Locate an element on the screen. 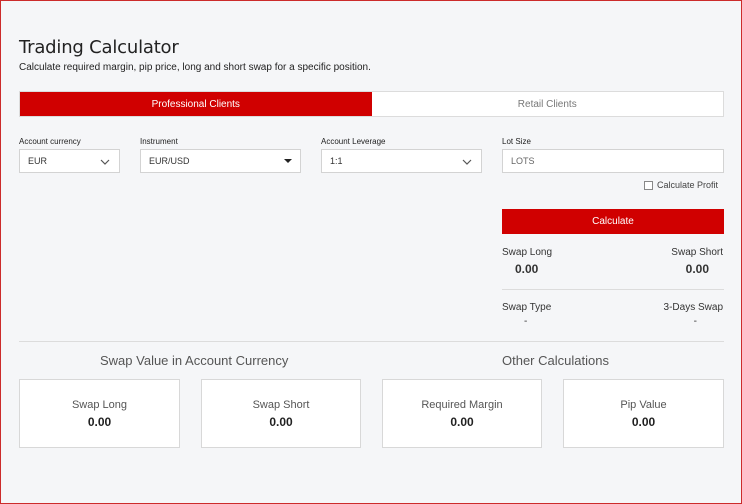 This screenshot has width=742, height=504. calculate-button: Calculate is located at coordinates (613, 221).